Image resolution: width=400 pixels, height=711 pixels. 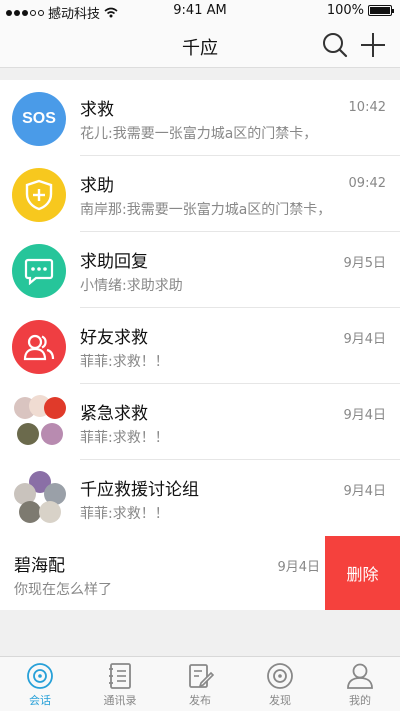 I want to click on conversation-preview: 小情绪:求助求助, so click(x=131, y=286).